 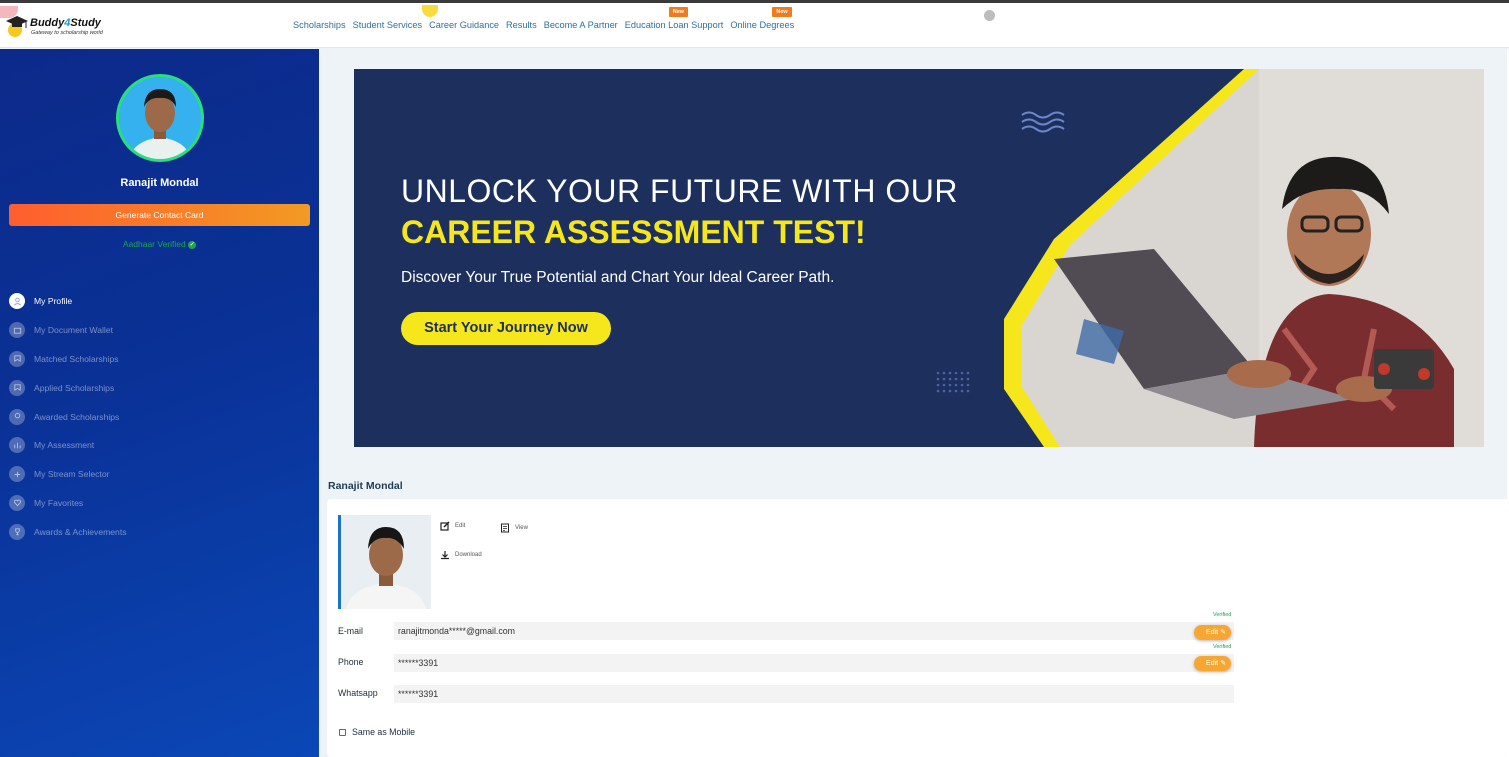 I want to click on avatar-photo, so click(x=160, y=118).